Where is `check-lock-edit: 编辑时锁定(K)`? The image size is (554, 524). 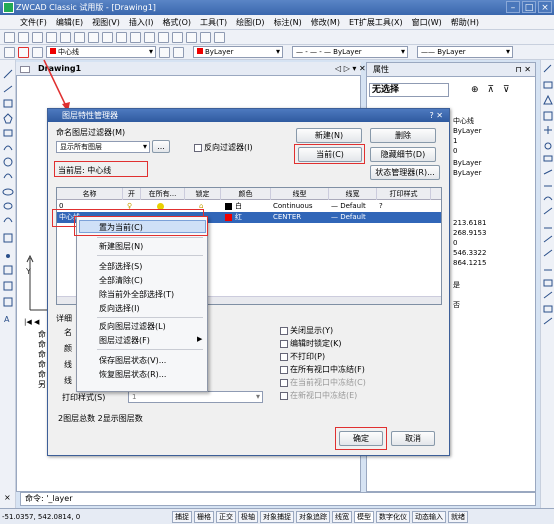 check-lock-edit: 编辑时锁定(K) is located at coordinates (311, 343).